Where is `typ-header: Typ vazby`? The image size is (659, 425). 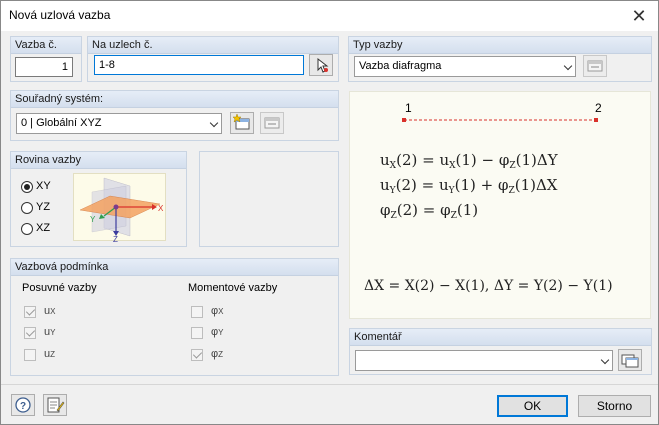
typ-header: Typ vazby is located at coordinates (500, 45).